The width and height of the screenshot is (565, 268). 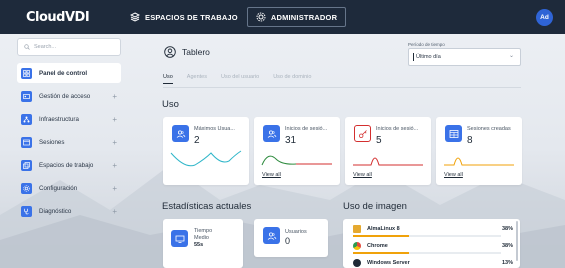 I want to click on stat-card-maximos-usuarios: Máximos Usua... 2, so click(x=206, y=151).